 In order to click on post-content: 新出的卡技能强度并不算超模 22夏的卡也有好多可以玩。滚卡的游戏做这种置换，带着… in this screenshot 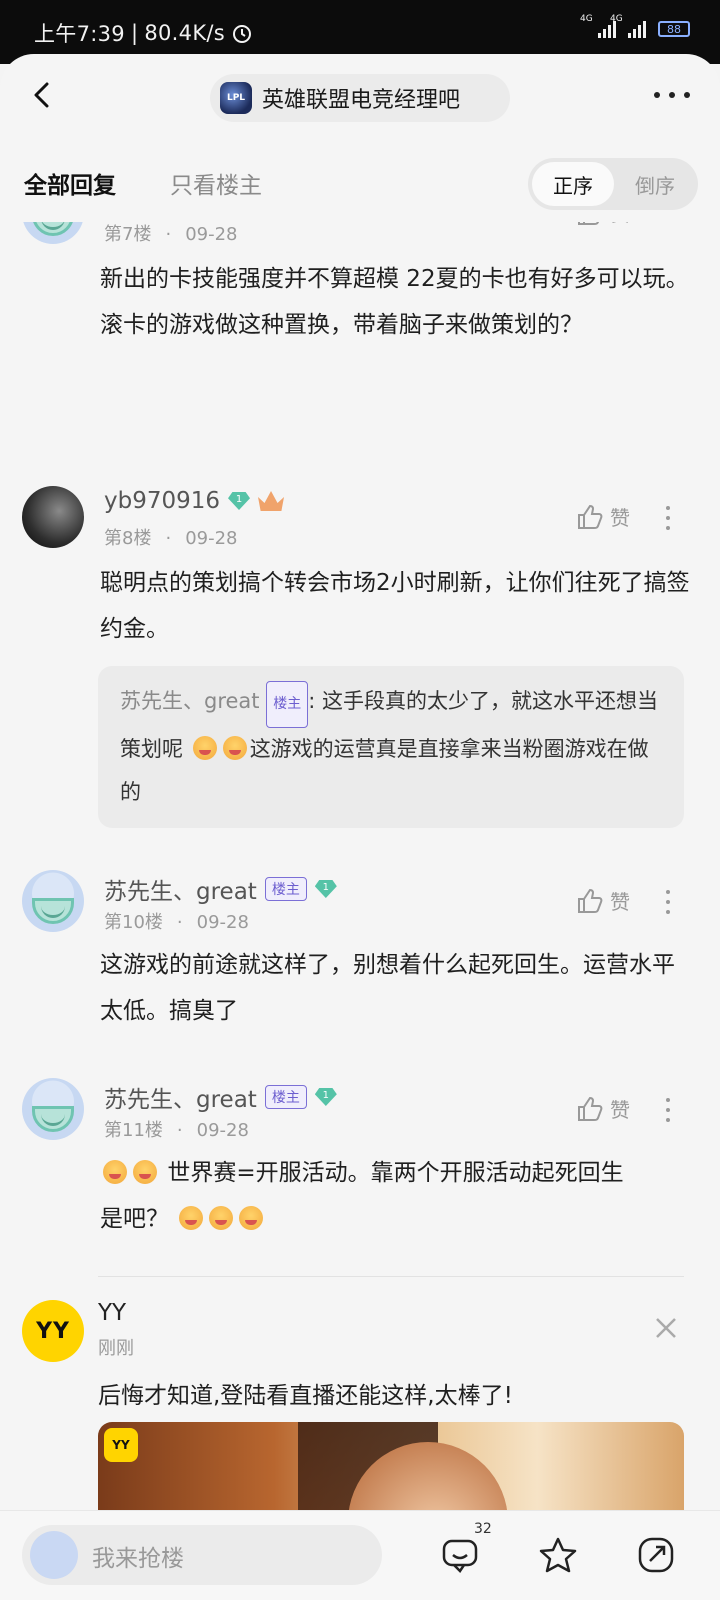, I will do `click(394, 302)`.